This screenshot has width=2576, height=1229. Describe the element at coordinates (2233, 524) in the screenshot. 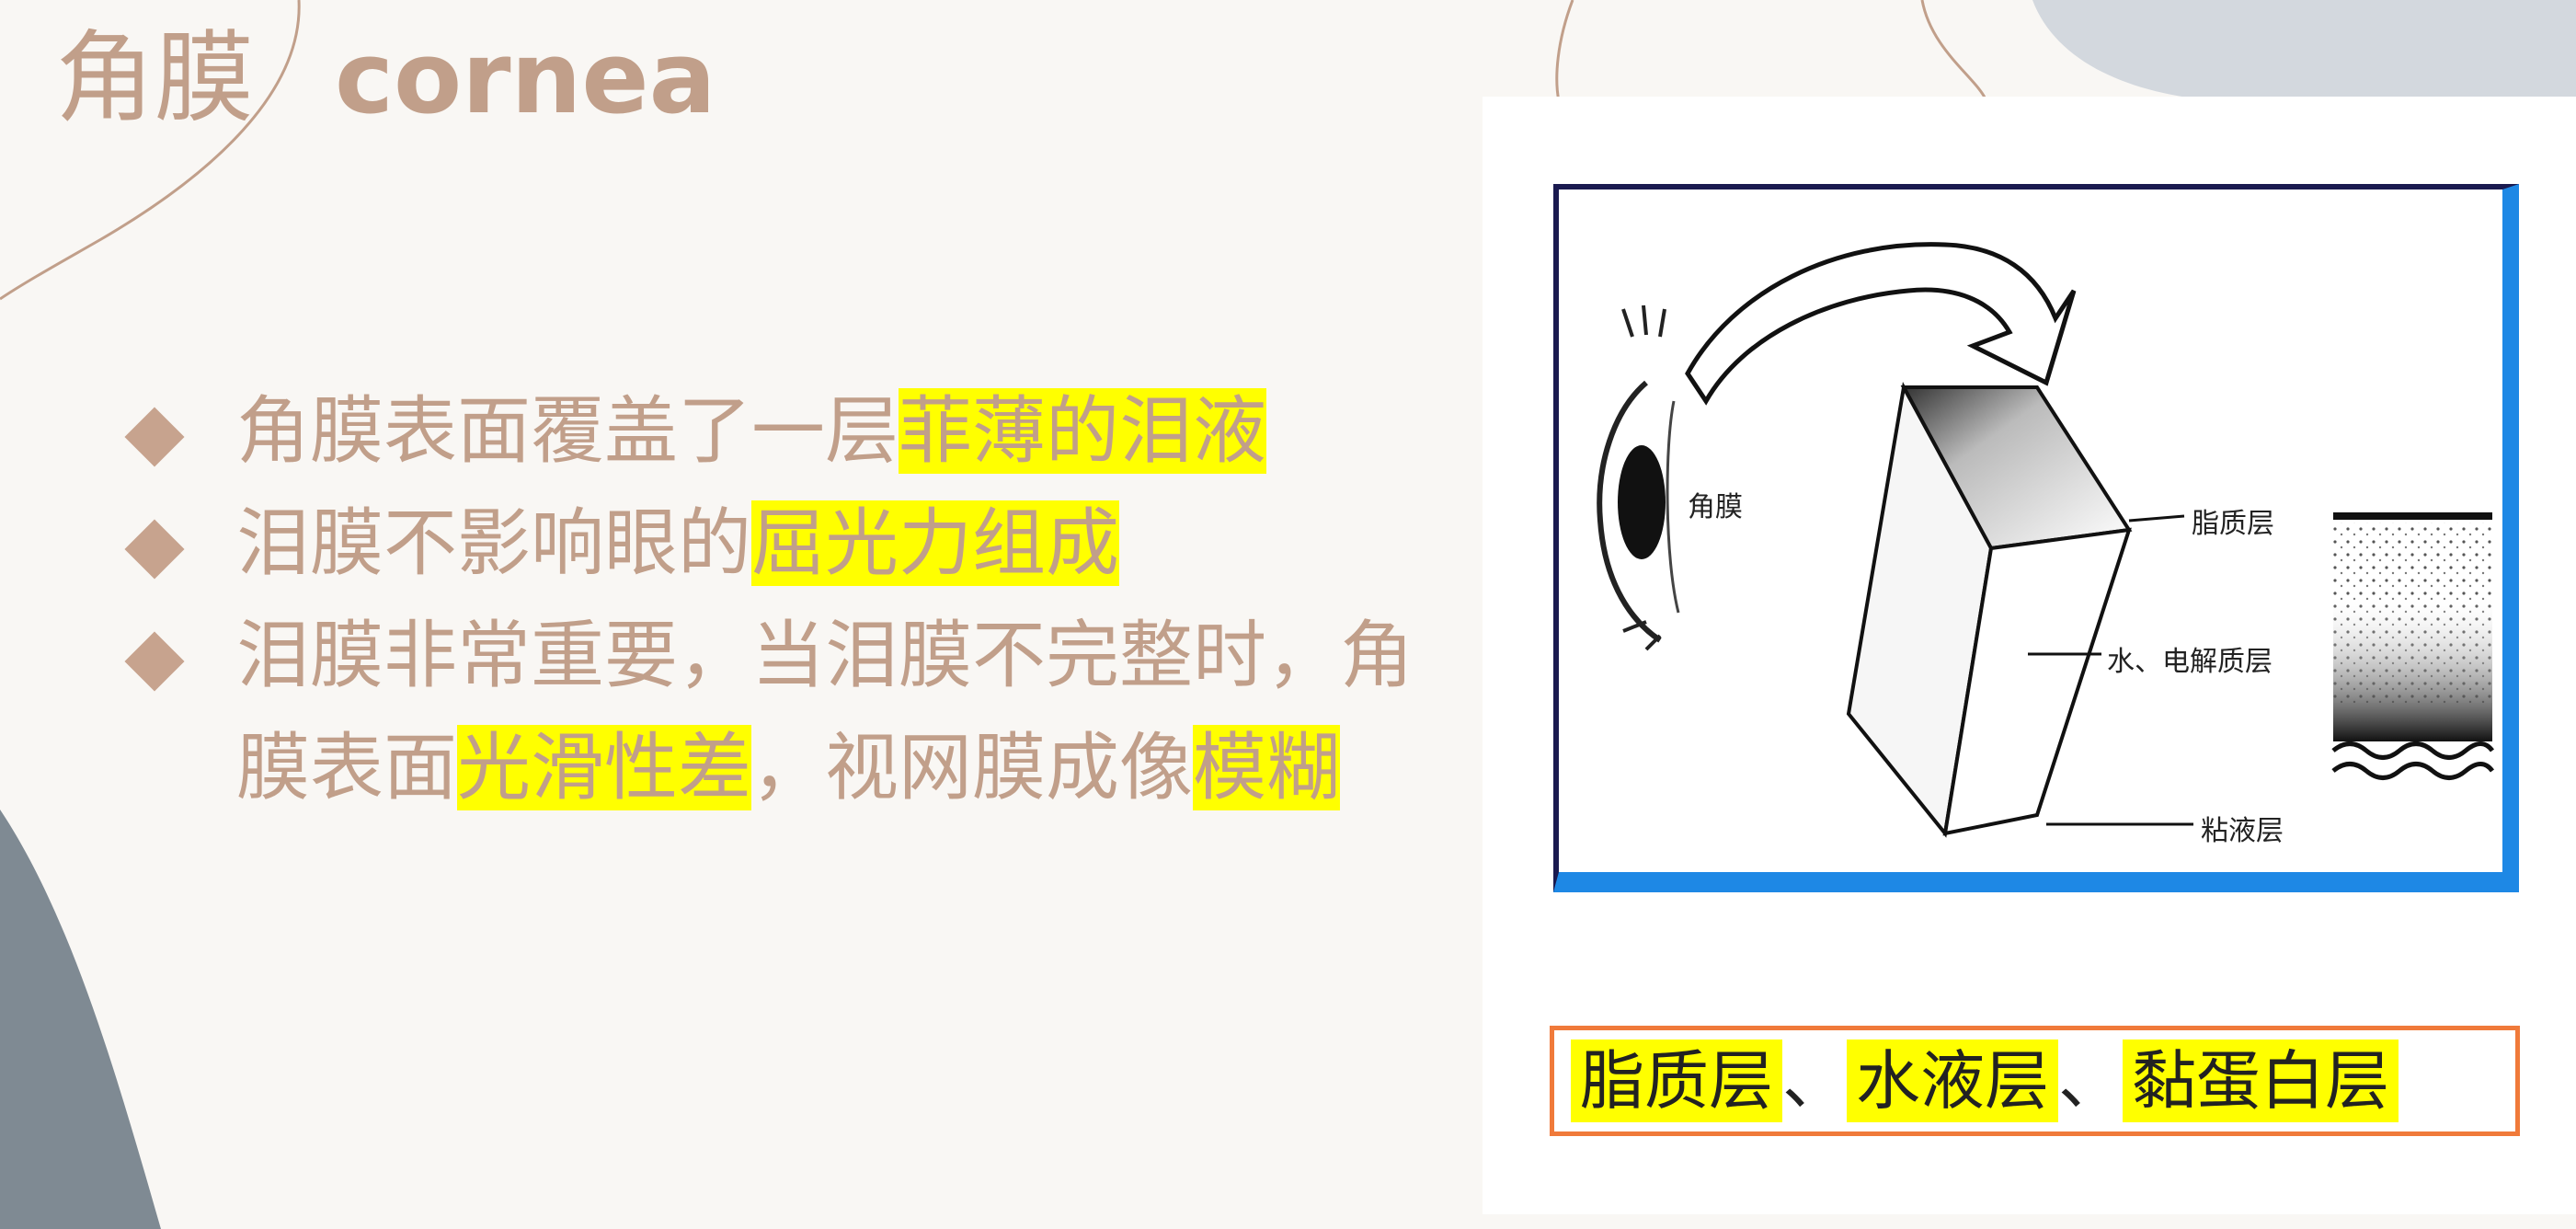

I see `label-lipid-layer: 脂质层` at that location.